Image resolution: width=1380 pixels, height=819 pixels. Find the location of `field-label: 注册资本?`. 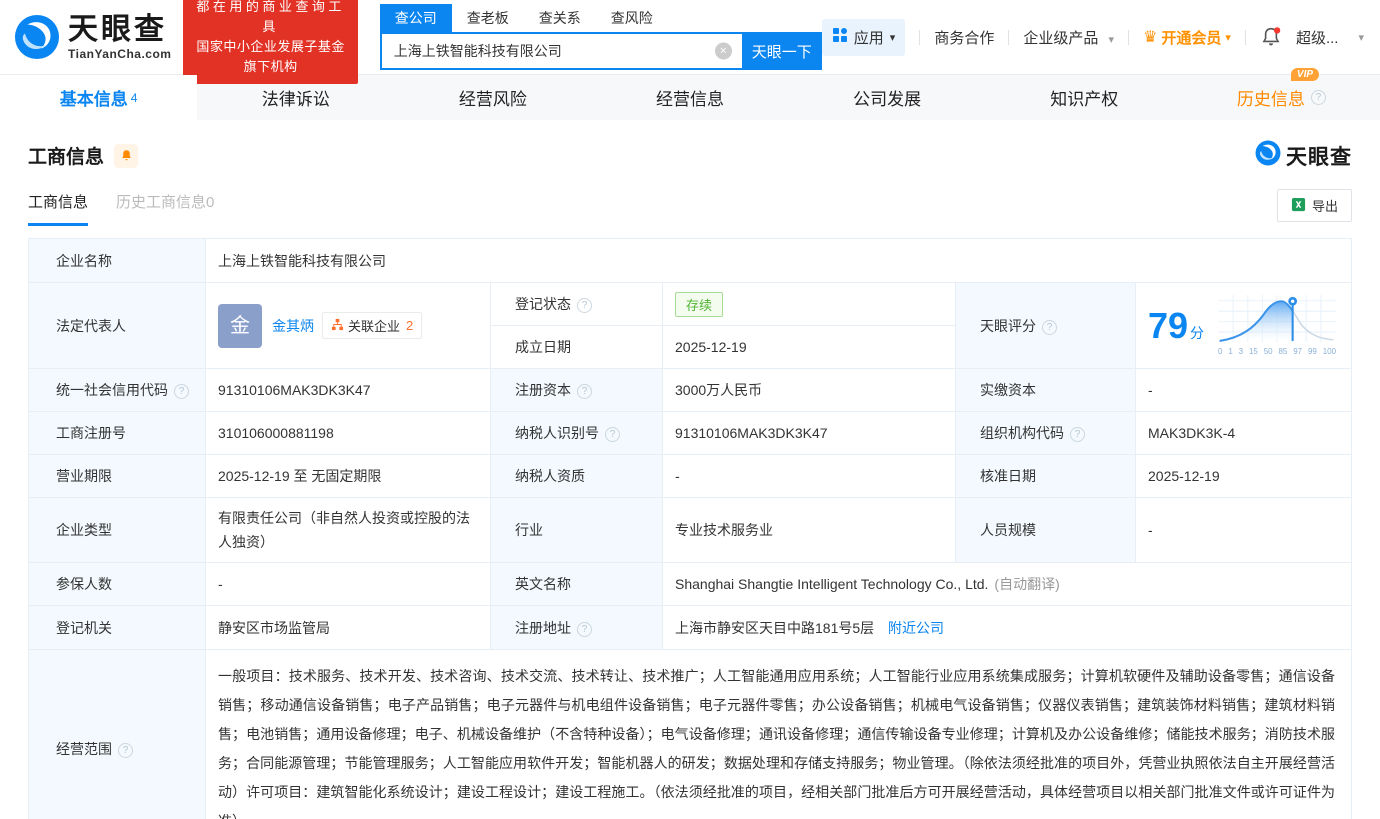

field-label: 注册资本? is located at coordinates (576, 390).